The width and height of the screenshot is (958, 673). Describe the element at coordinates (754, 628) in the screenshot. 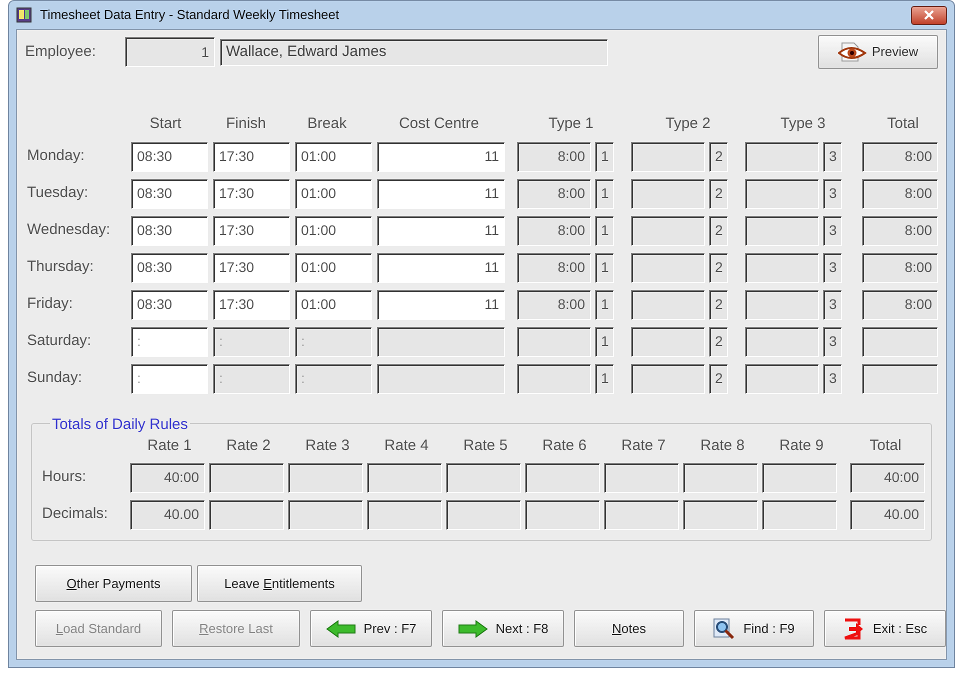

I see `action-button: Find : F9` at that location.